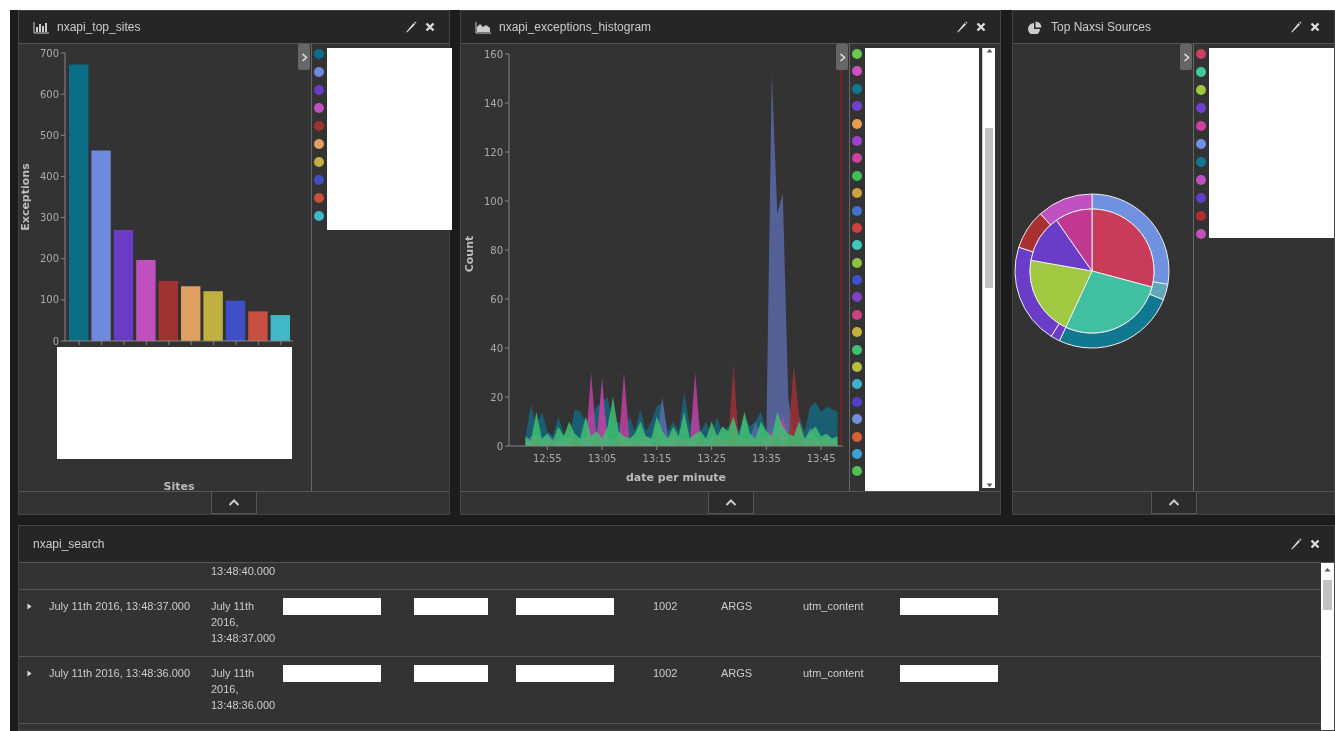 The height and width of the screenshot is (731, 1335). Describe the element at coordinates (49, 259) in the screenshot. I see `axis-tick-label: 200` at that location.